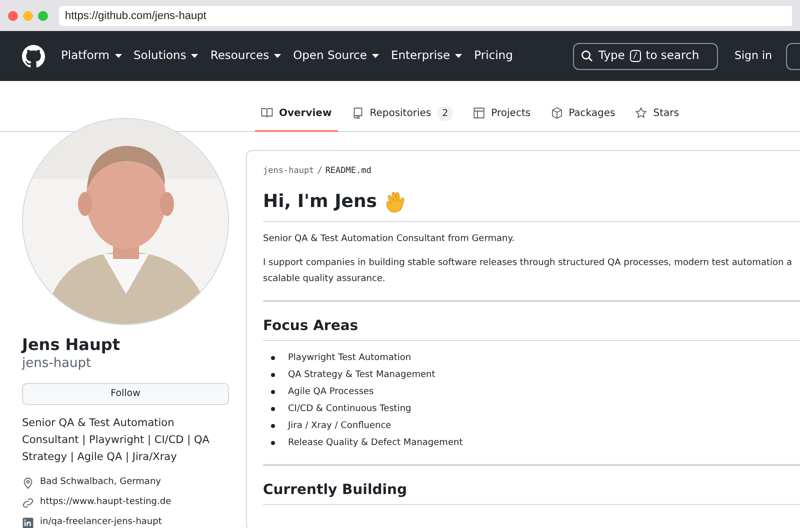  Describe the element at coordinates (389, 239) in the screenshot. I see `readme-paragraph: Senior QA & Test Automation Consultant from Germany.` at that location.